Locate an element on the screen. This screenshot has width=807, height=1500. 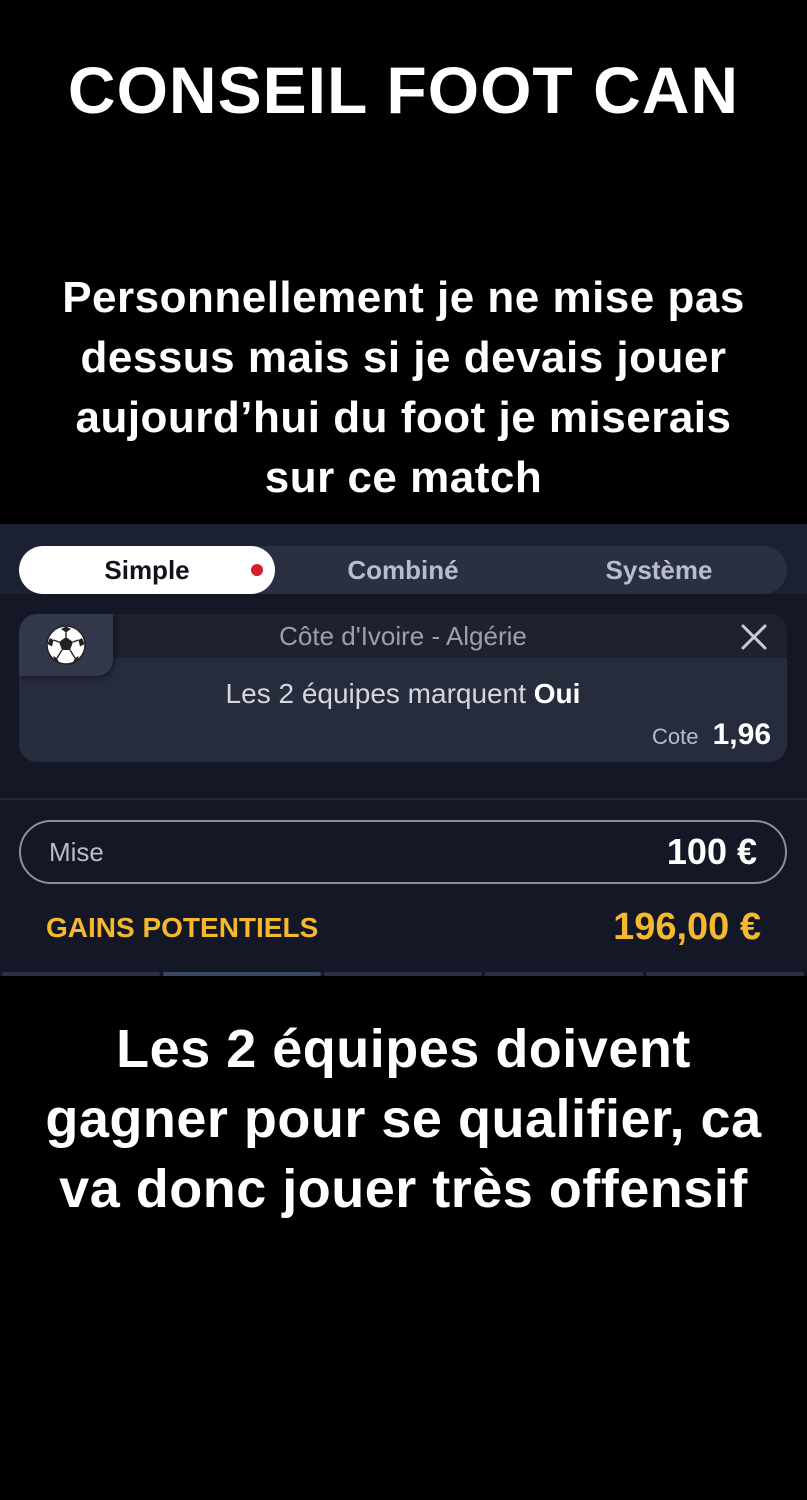
potential-gains-value: 196,00 € is located at coordinates (687, 927).